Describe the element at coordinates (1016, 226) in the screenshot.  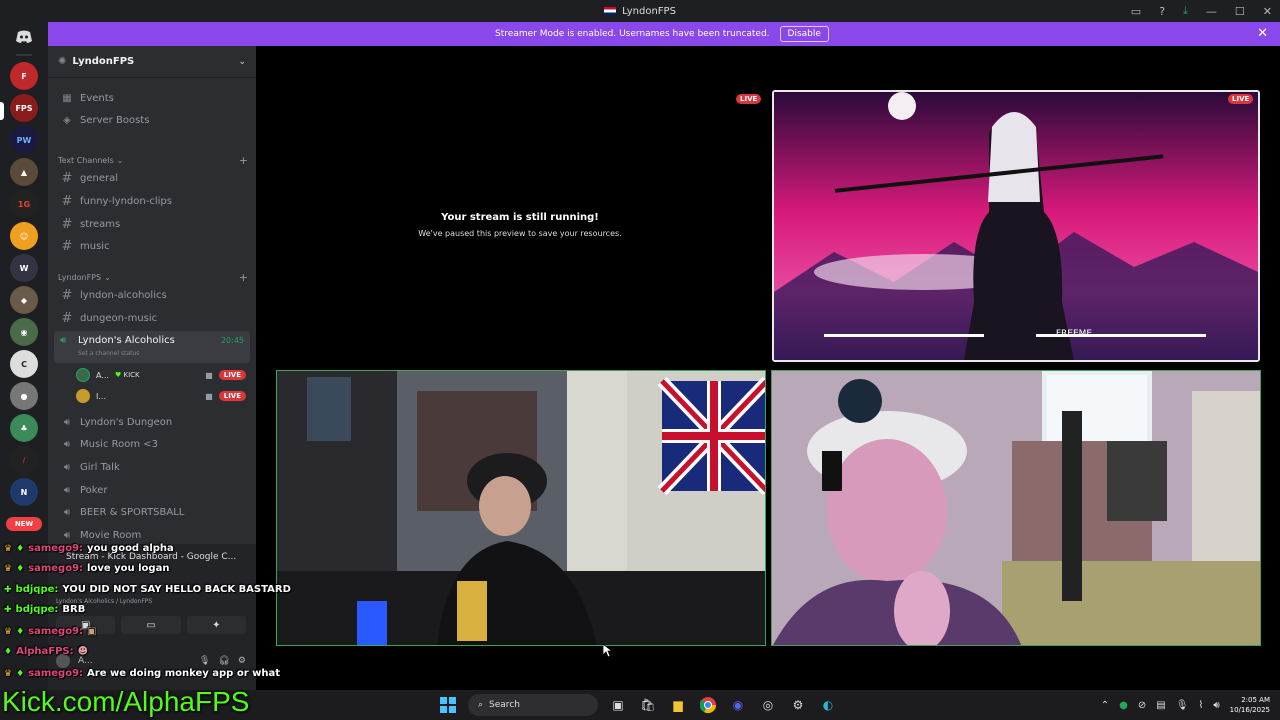
I see `stream-tile: FREEME` at that location.